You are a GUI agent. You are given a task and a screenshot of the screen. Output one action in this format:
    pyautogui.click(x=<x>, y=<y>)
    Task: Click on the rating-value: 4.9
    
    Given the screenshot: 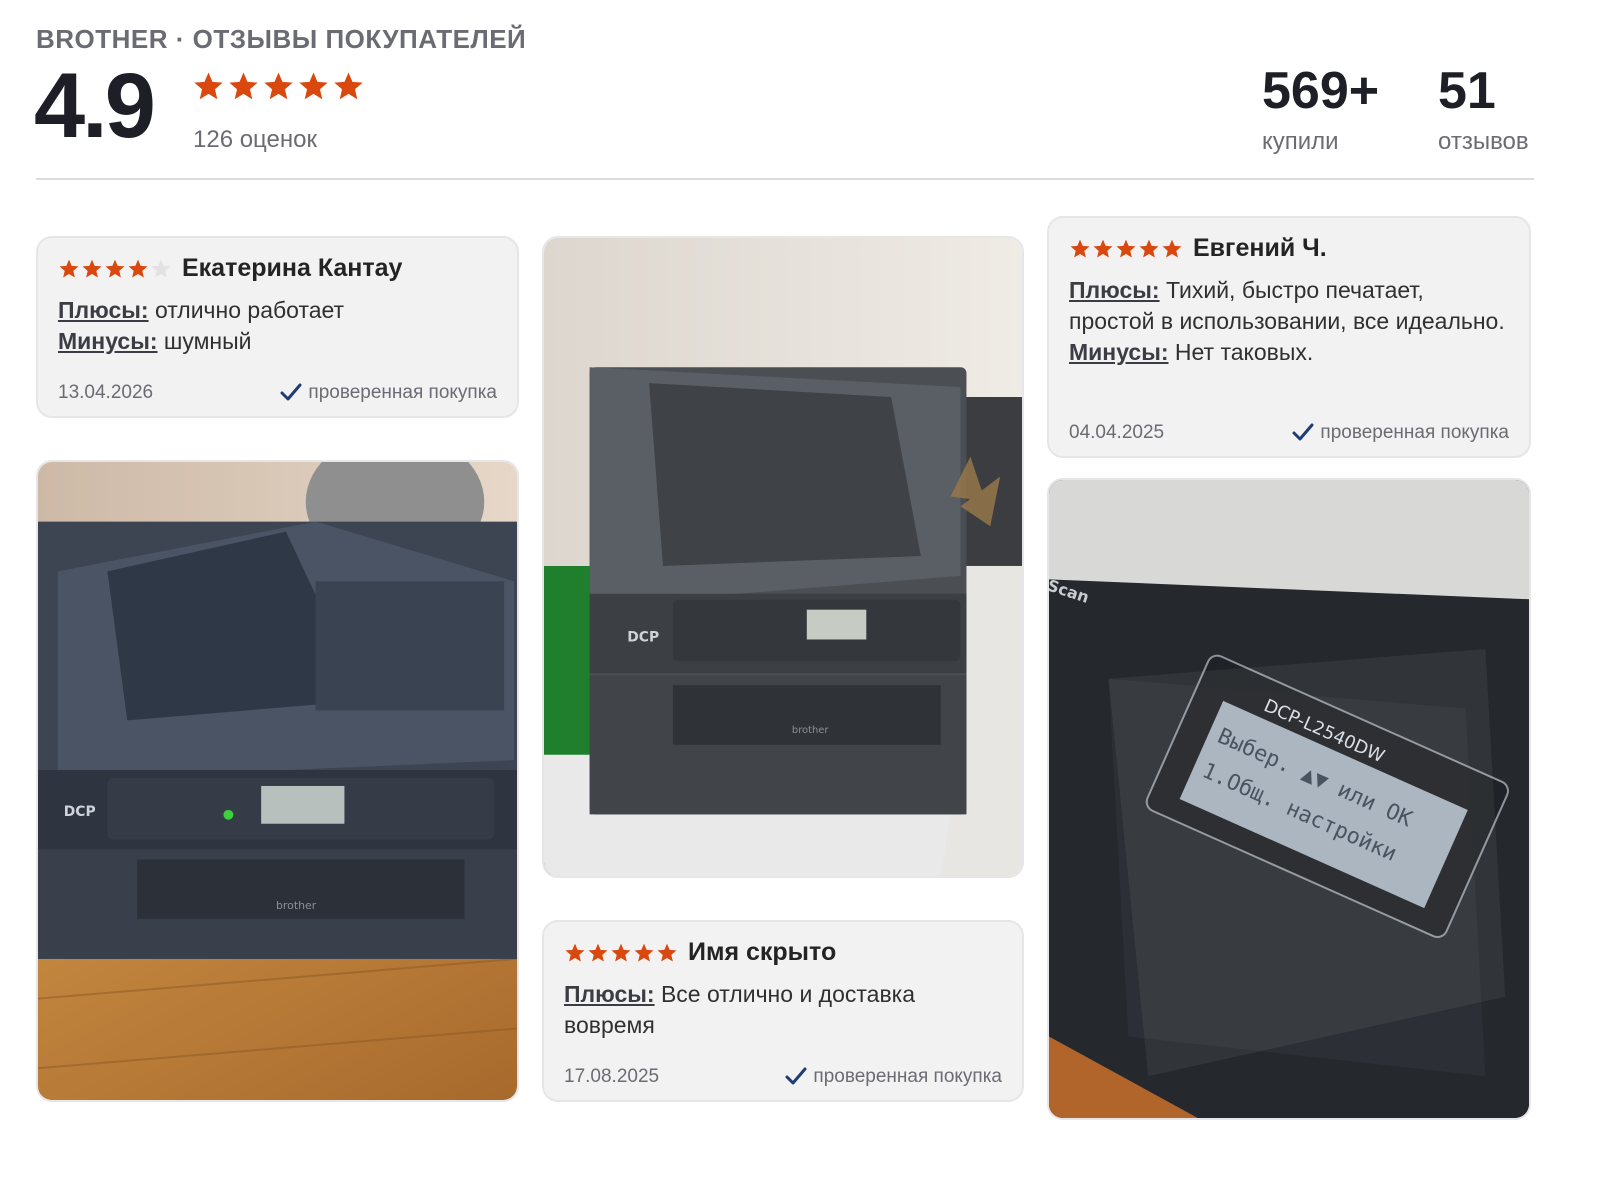 What is the action you would take?
    pyautogui.click(x=95, y=106)
    